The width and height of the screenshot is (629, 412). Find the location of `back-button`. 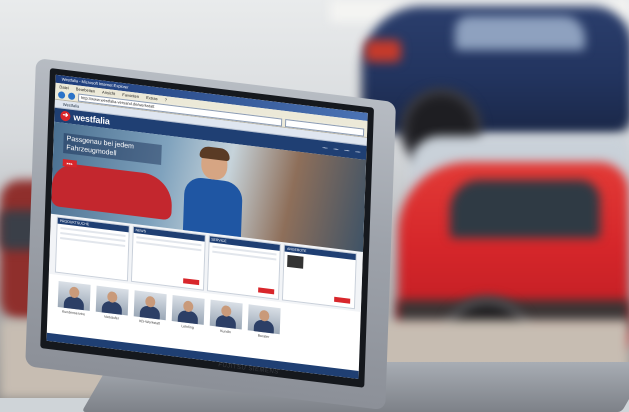

back-button is located at coordinates (61, 95).